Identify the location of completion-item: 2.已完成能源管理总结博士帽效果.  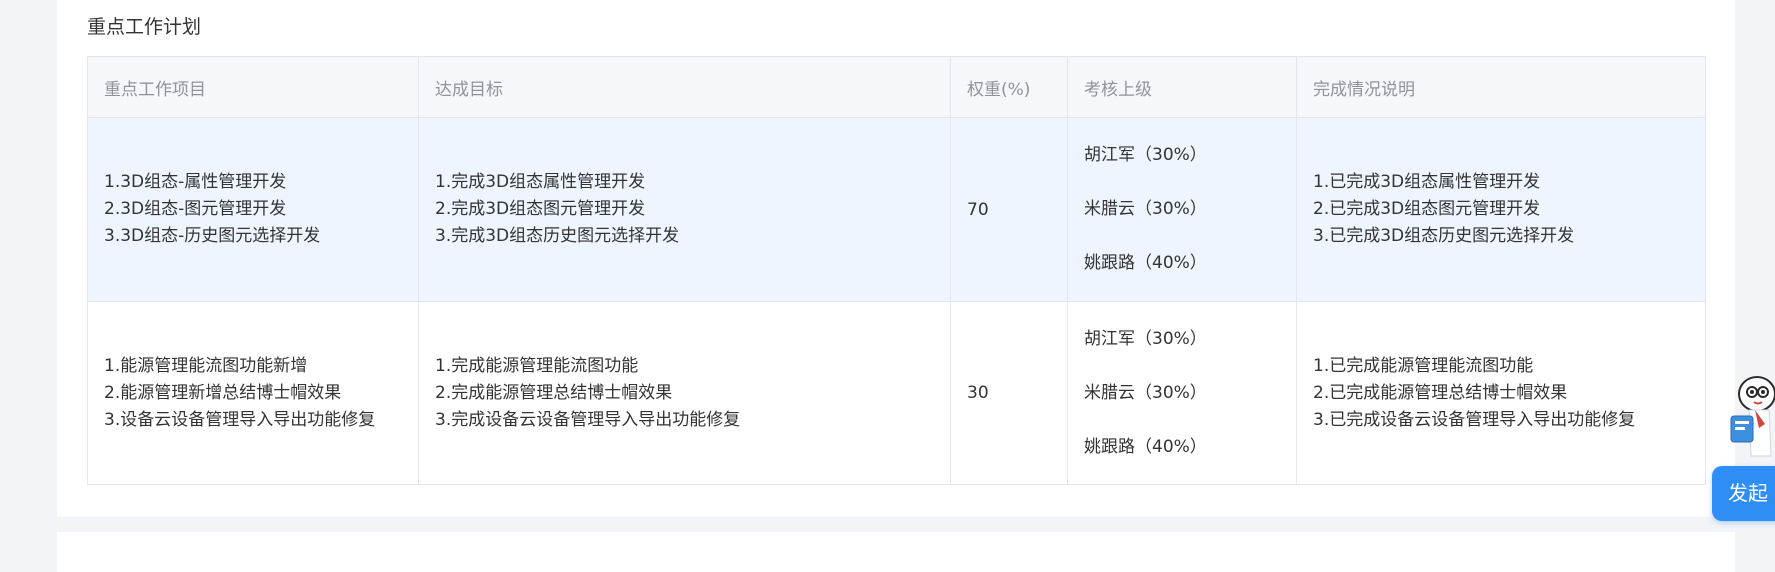
(1440, 392).